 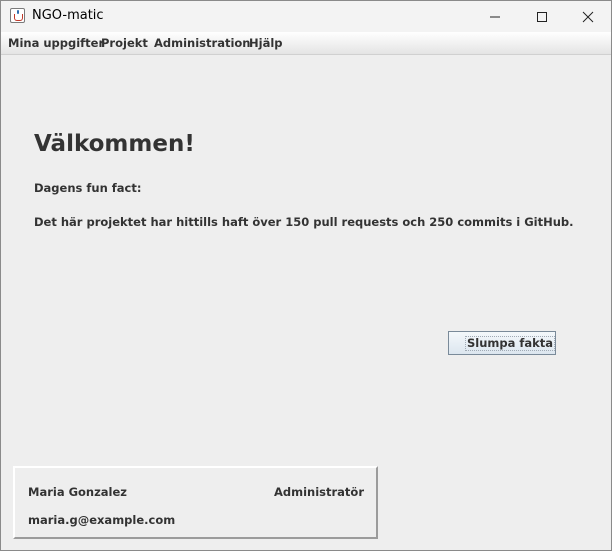 I want to click on maximize-icon, so click(x=542, y=17).